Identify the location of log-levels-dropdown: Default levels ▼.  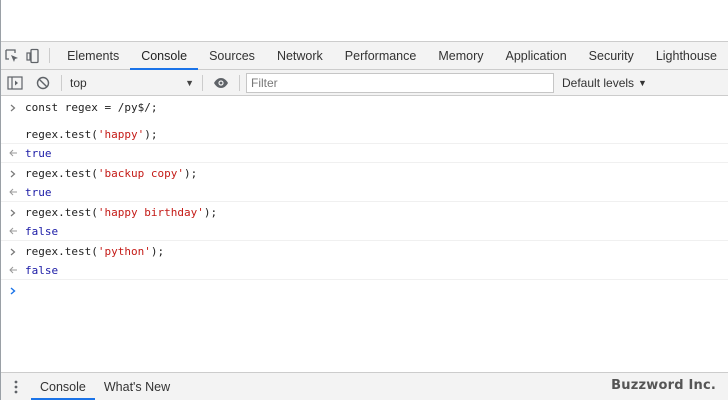
(604, 83).